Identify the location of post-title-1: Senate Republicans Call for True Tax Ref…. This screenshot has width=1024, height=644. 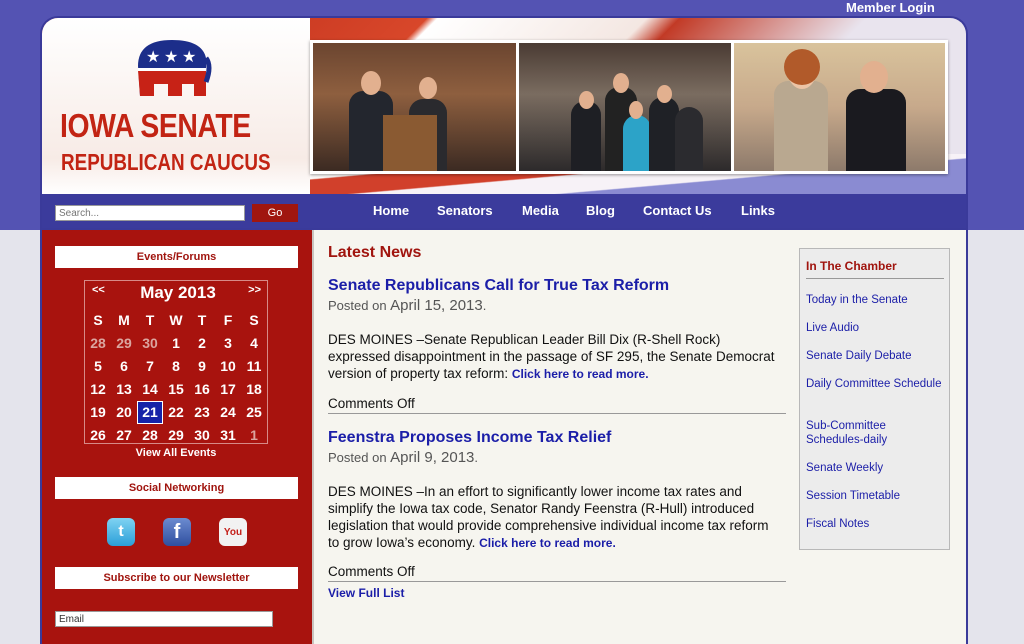
(498, 286).